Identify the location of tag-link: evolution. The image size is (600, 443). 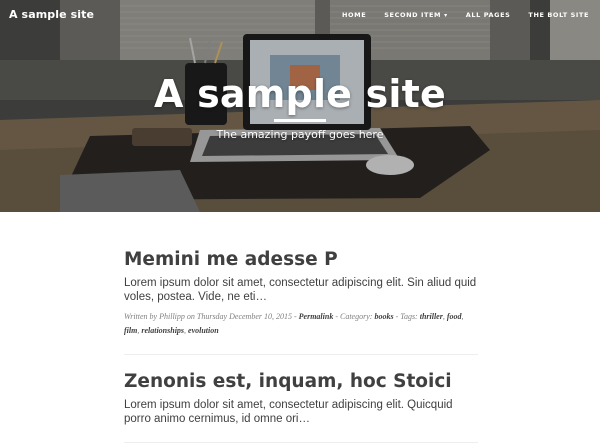
(203, 330).